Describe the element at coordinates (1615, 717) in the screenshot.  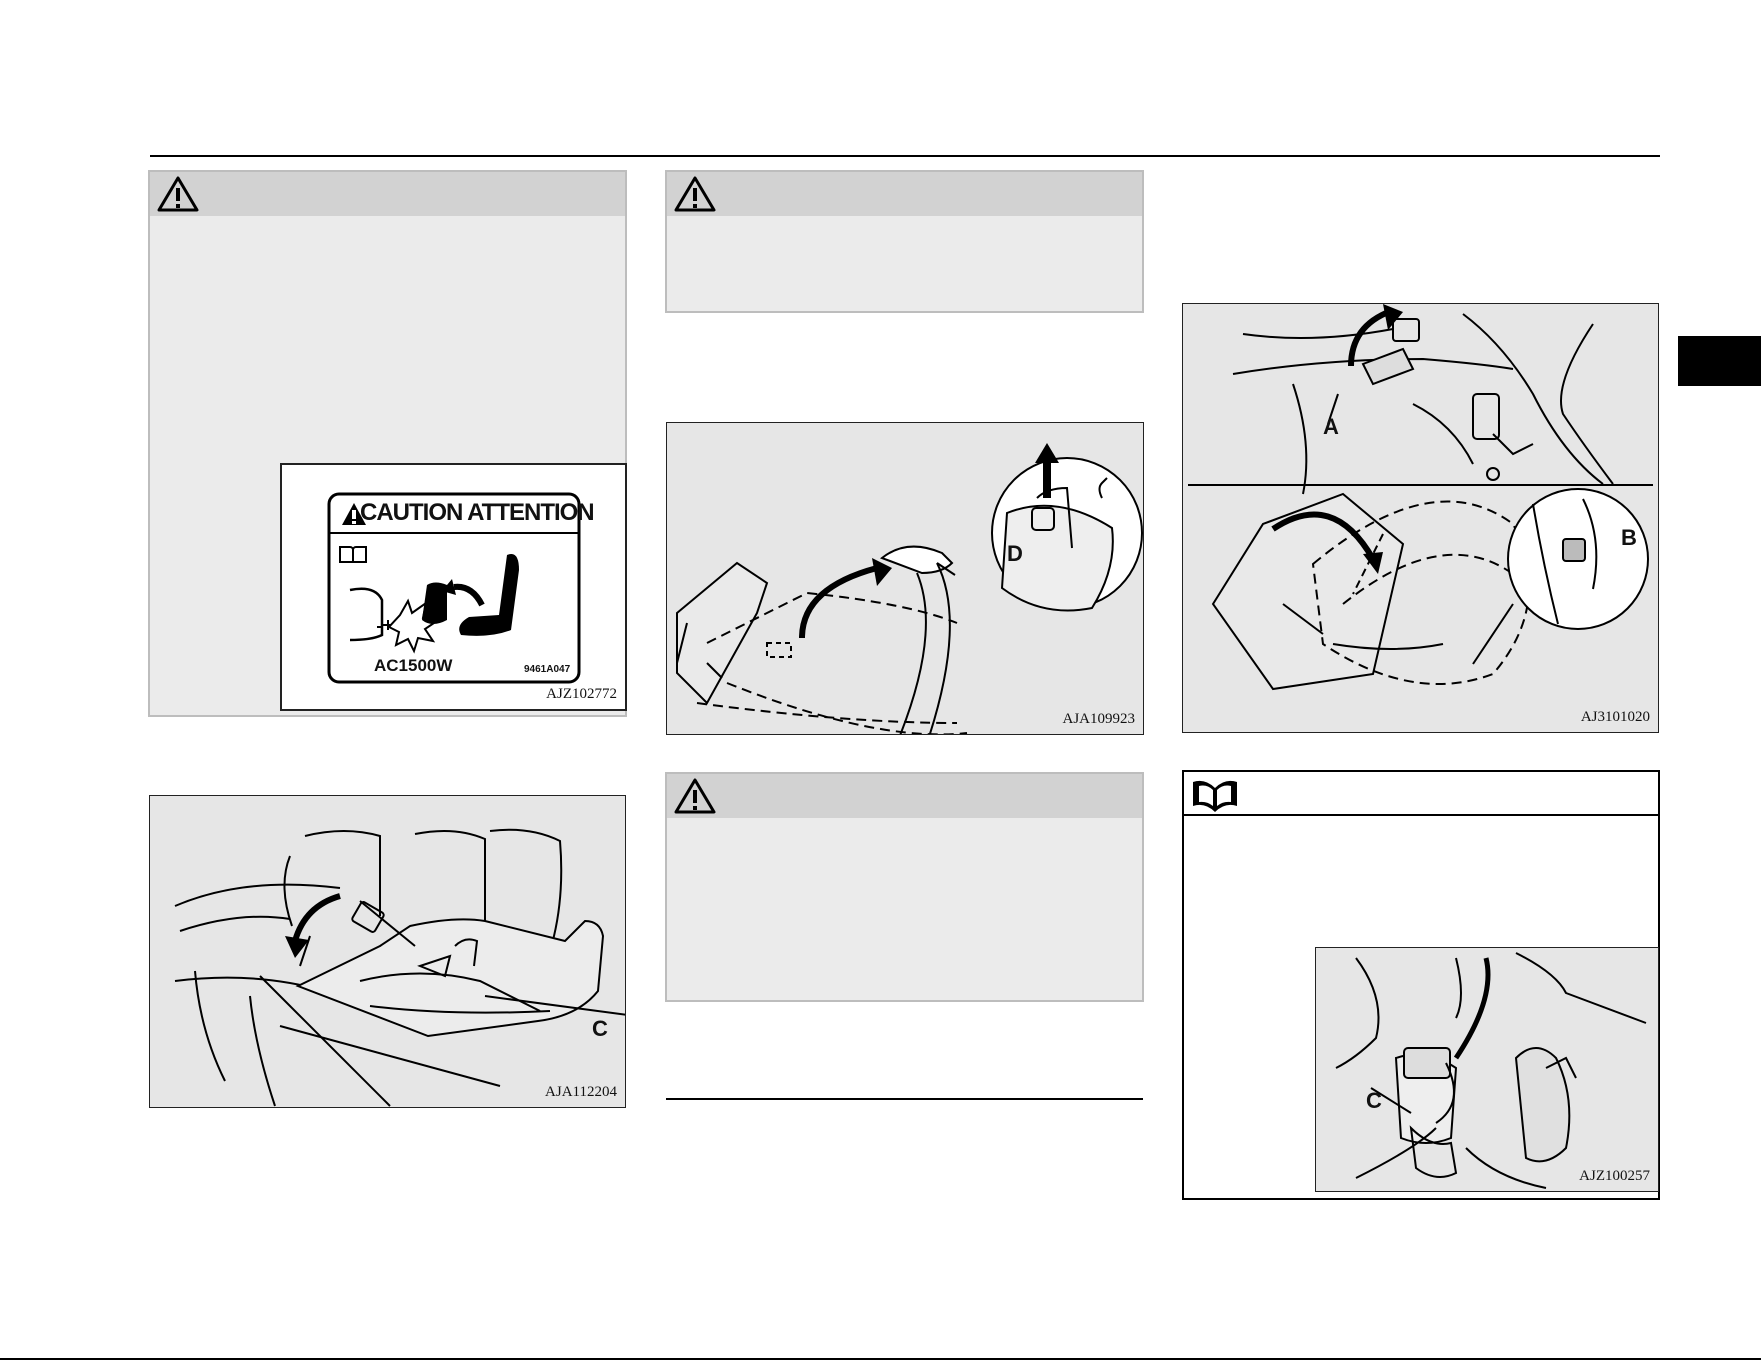
I see `figure-code: AJ3101020` at that location.